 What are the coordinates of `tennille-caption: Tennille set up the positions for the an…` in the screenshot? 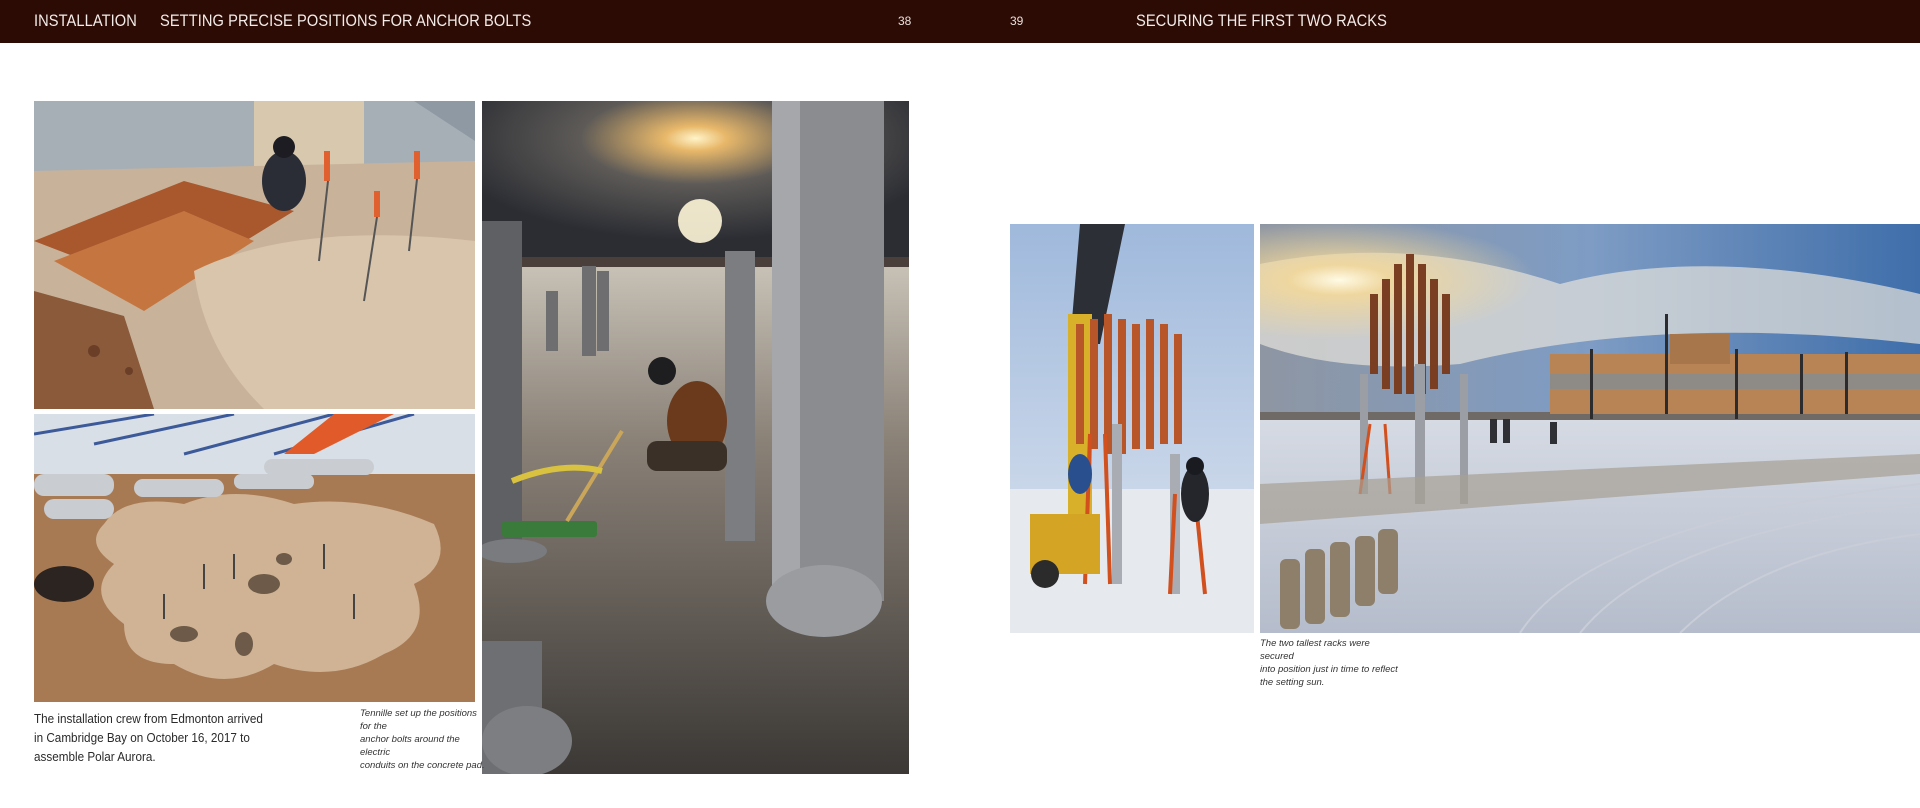 It's located at (425, 739).